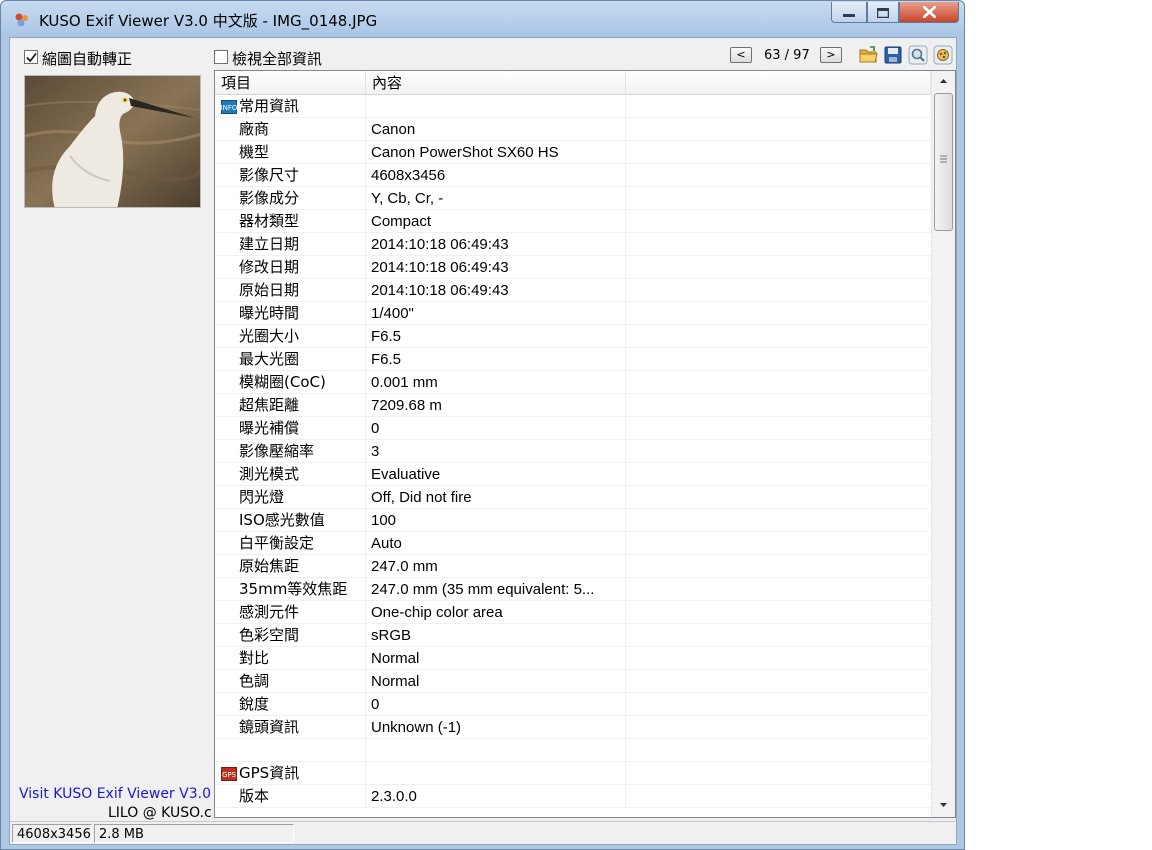 The height and width of the screenshot is (850, 1152). What do you see at coordinates (573, 198) in the screenshot?
I see `table-row: 影像成分 Y, Cb, Cr, -` at bounding box center [573, 198].